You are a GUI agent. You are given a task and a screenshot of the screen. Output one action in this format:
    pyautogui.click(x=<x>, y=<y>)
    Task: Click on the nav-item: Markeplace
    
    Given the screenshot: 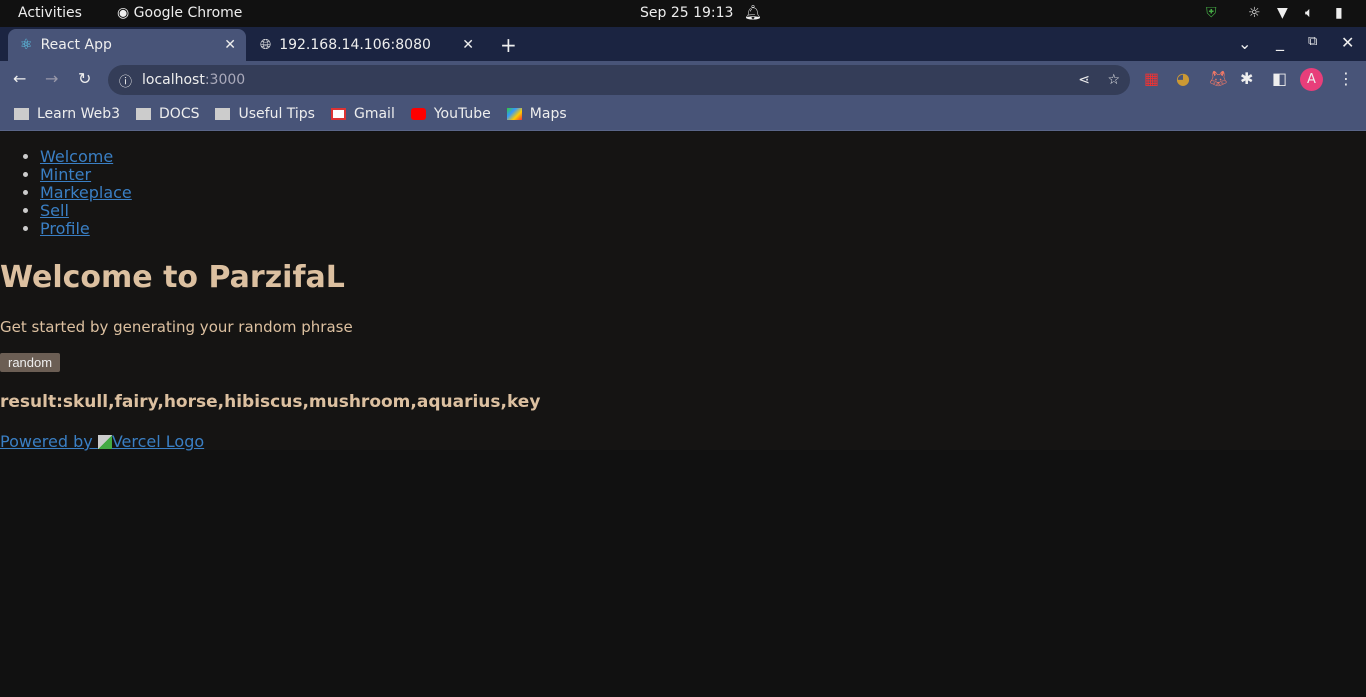 What is the action you would take?
    pyautogui.click(x=86, y=193)
    